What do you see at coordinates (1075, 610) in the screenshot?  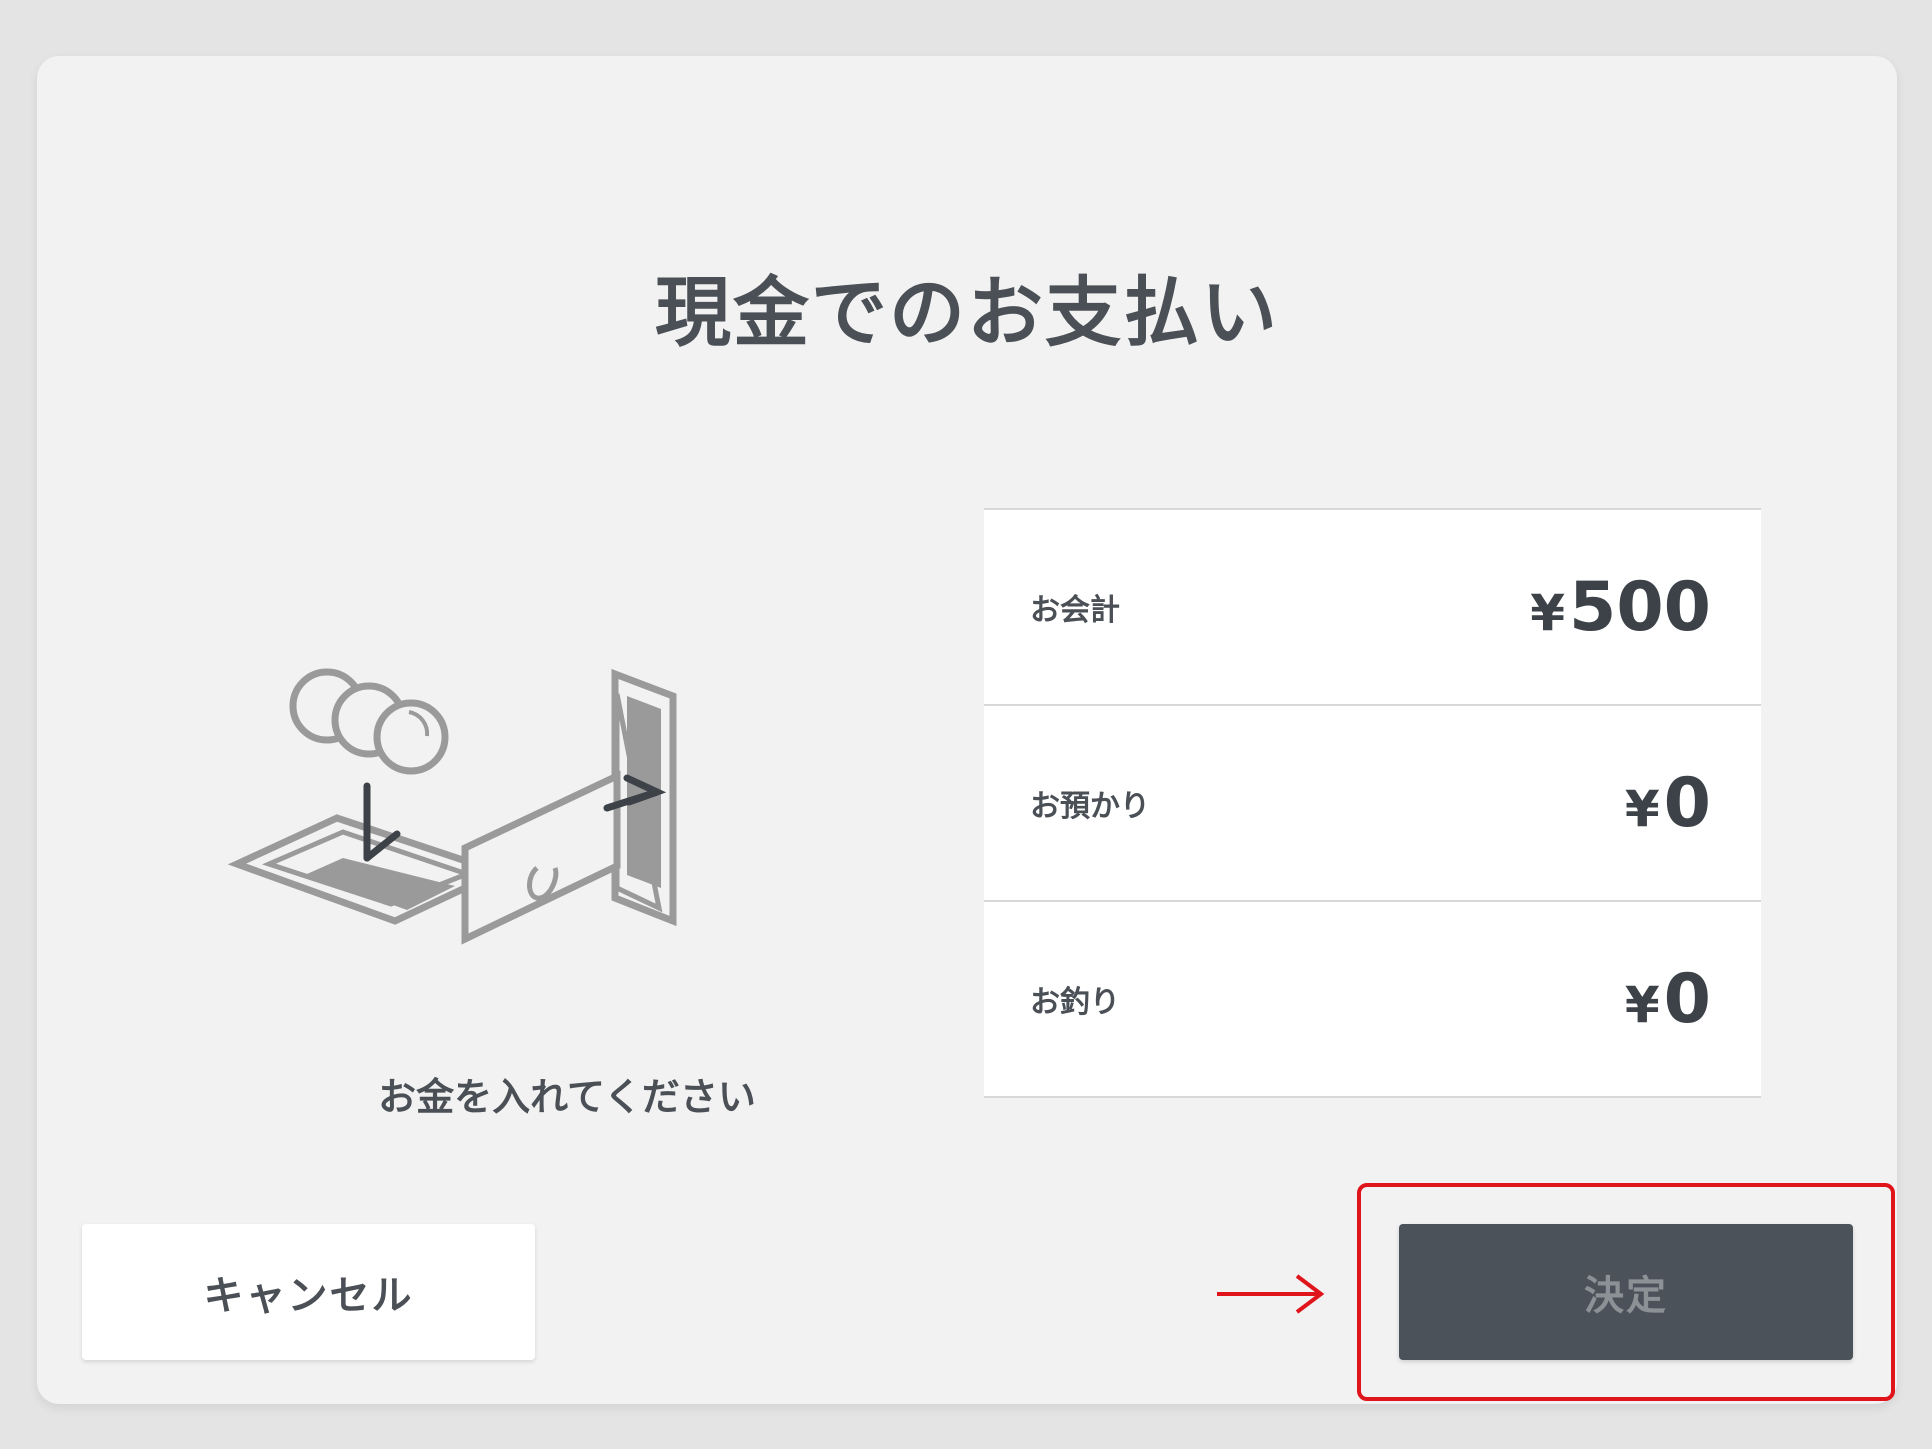 I see `total-label: お会計` at bounding box center [1075, 610].